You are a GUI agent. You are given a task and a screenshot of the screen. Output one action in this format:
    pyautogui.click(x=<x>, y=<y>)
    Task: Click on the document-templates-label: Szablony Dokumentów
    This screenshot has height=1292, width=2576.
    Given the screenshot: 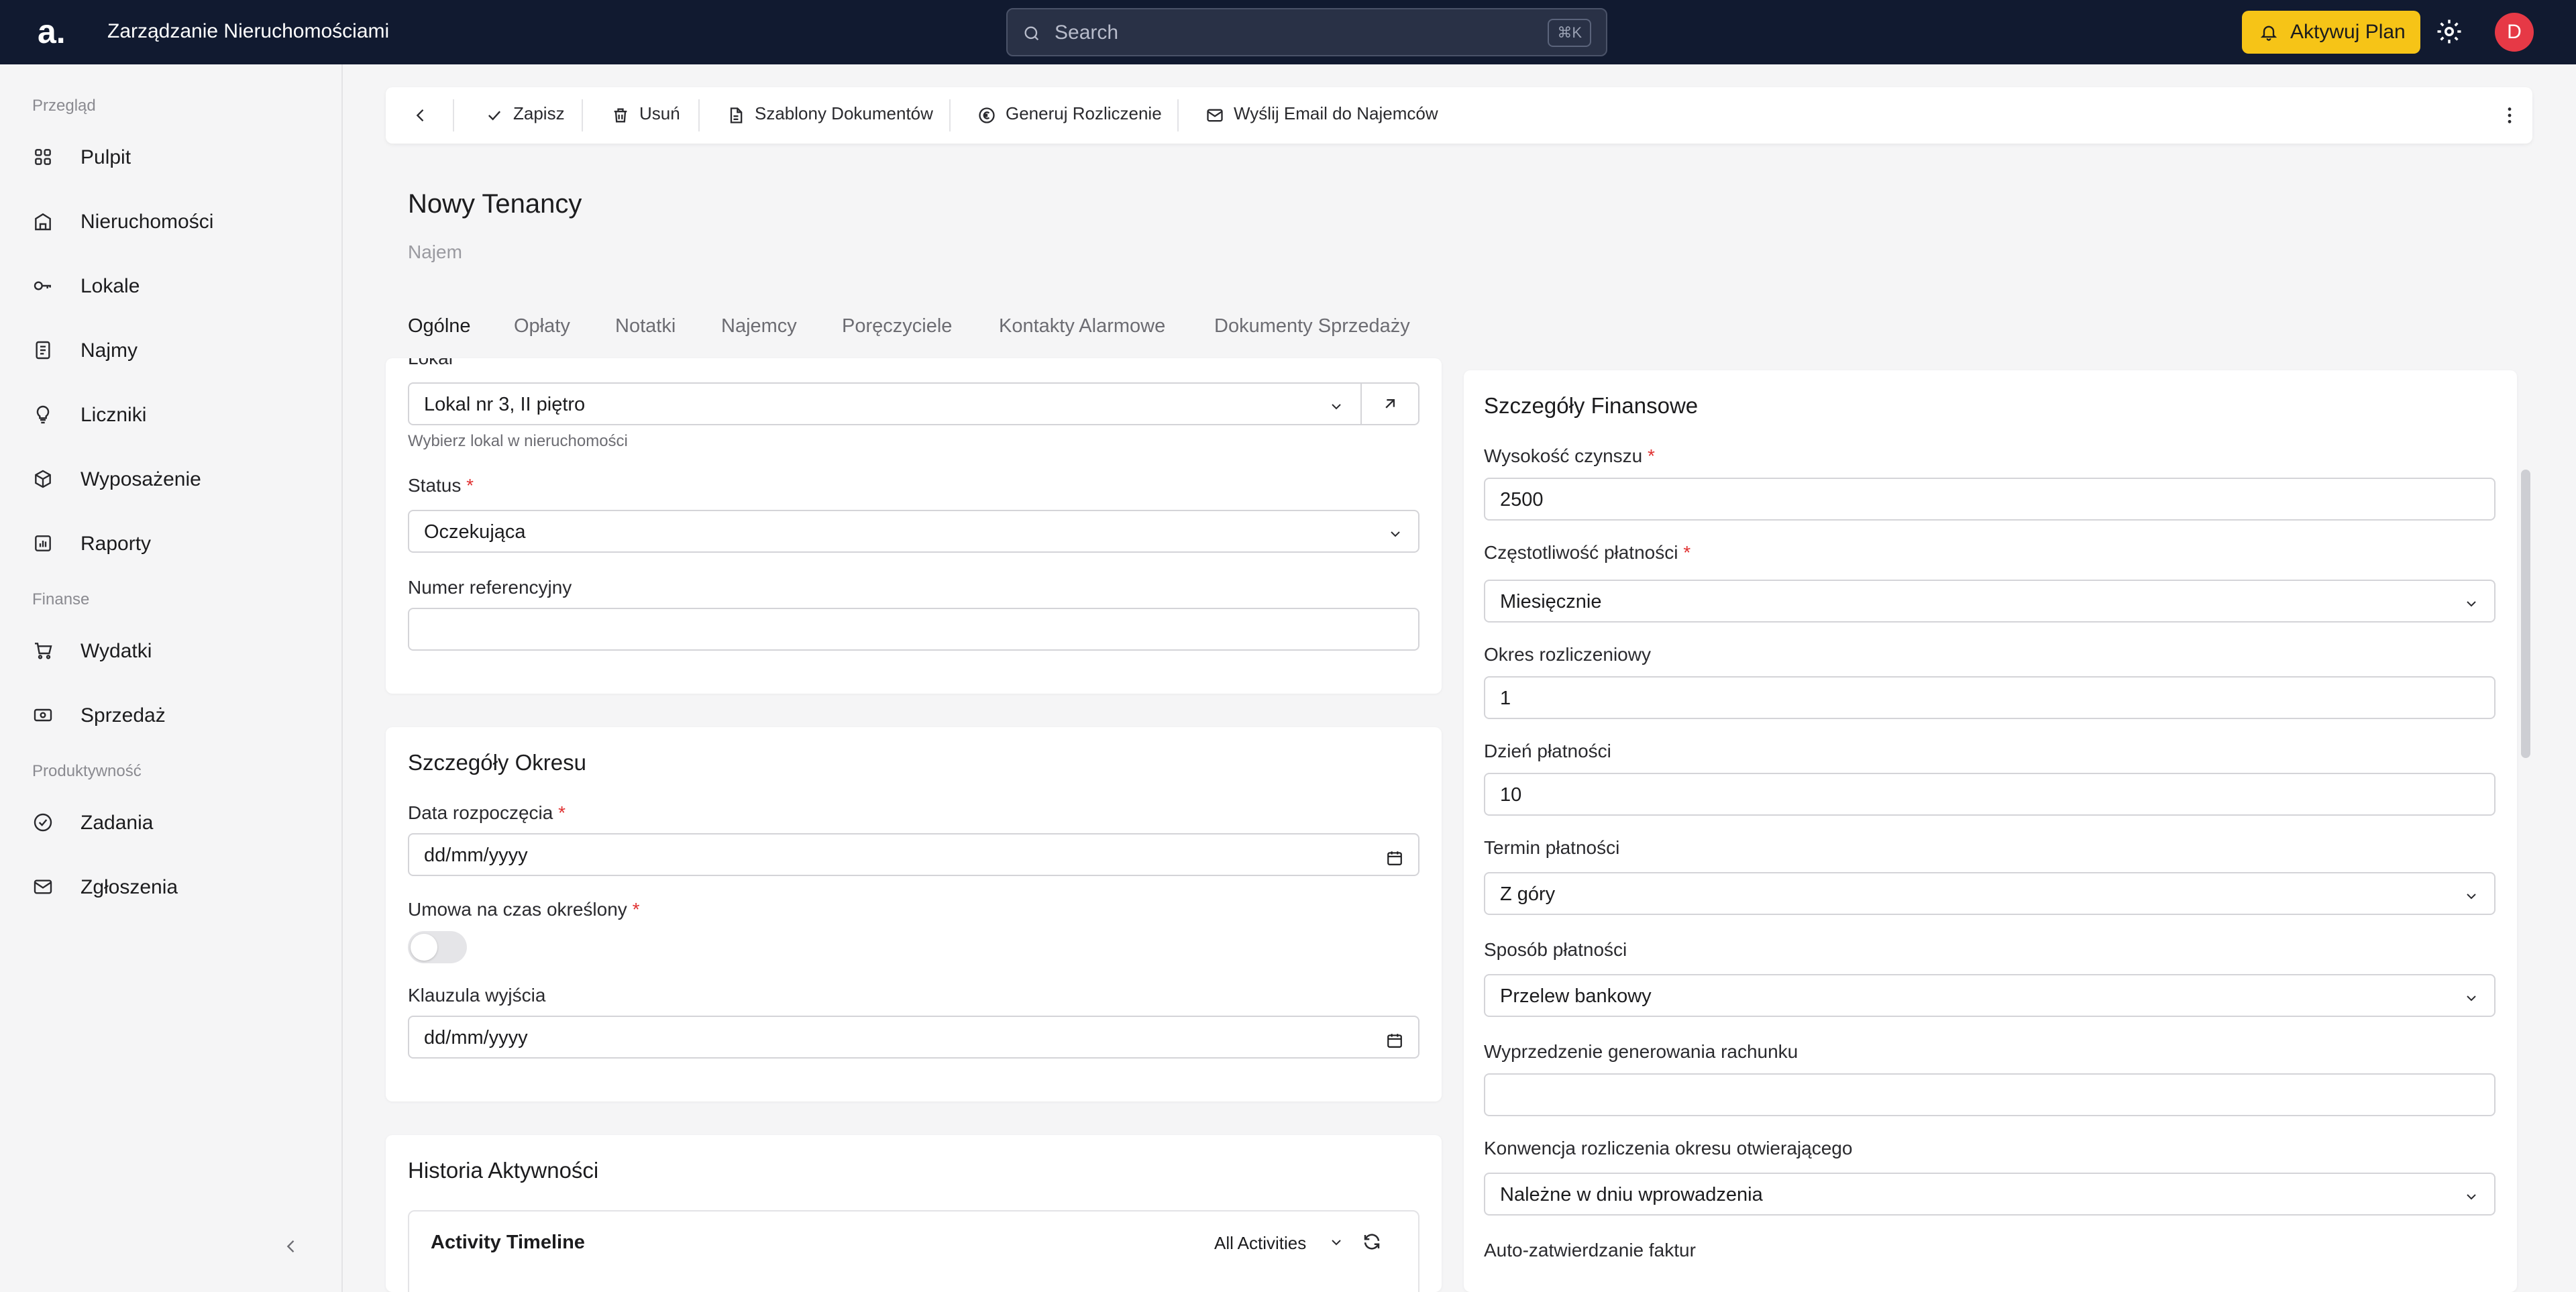 What is the action you would take?
    pyautogui.click(x=844, y=113)
    